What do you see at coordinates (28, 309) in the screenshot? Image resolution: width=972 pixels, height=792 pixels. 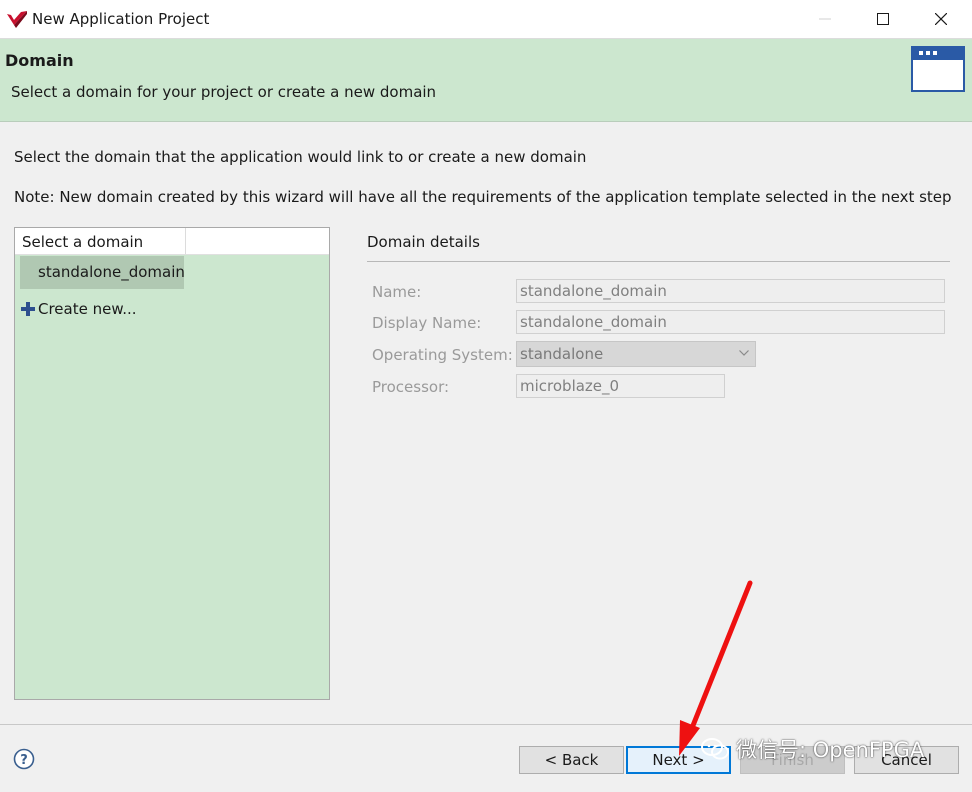 I see `plus-icon` at bounding box center [28, 309].